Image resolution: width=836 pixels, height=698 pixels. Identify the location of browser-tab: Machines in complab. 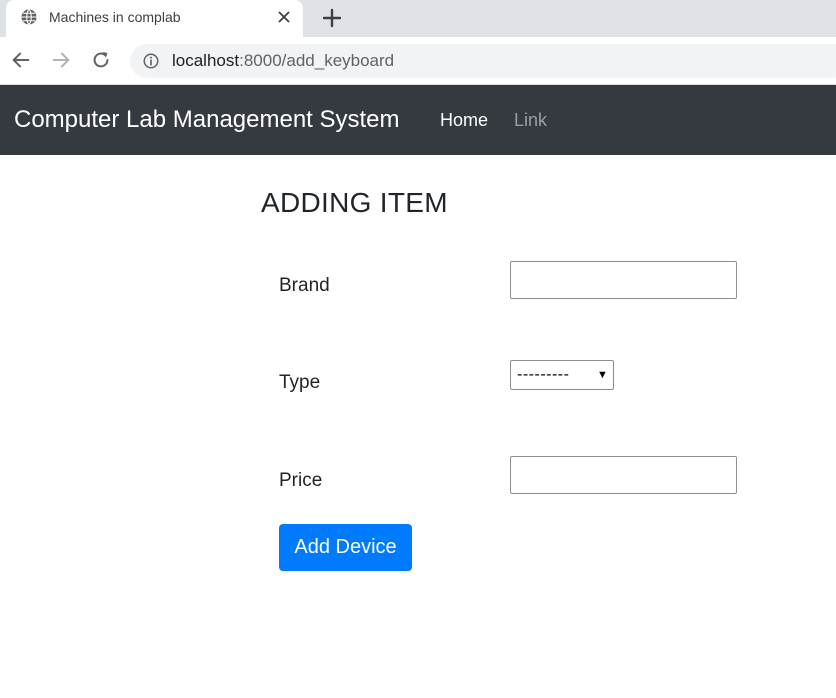
(154, 18).